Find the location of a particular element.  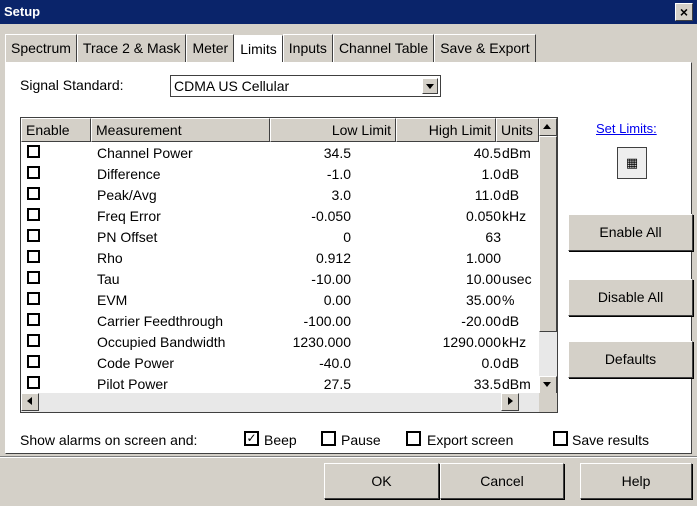

measurement-cell: EVM is located at coordinates (112, 300).